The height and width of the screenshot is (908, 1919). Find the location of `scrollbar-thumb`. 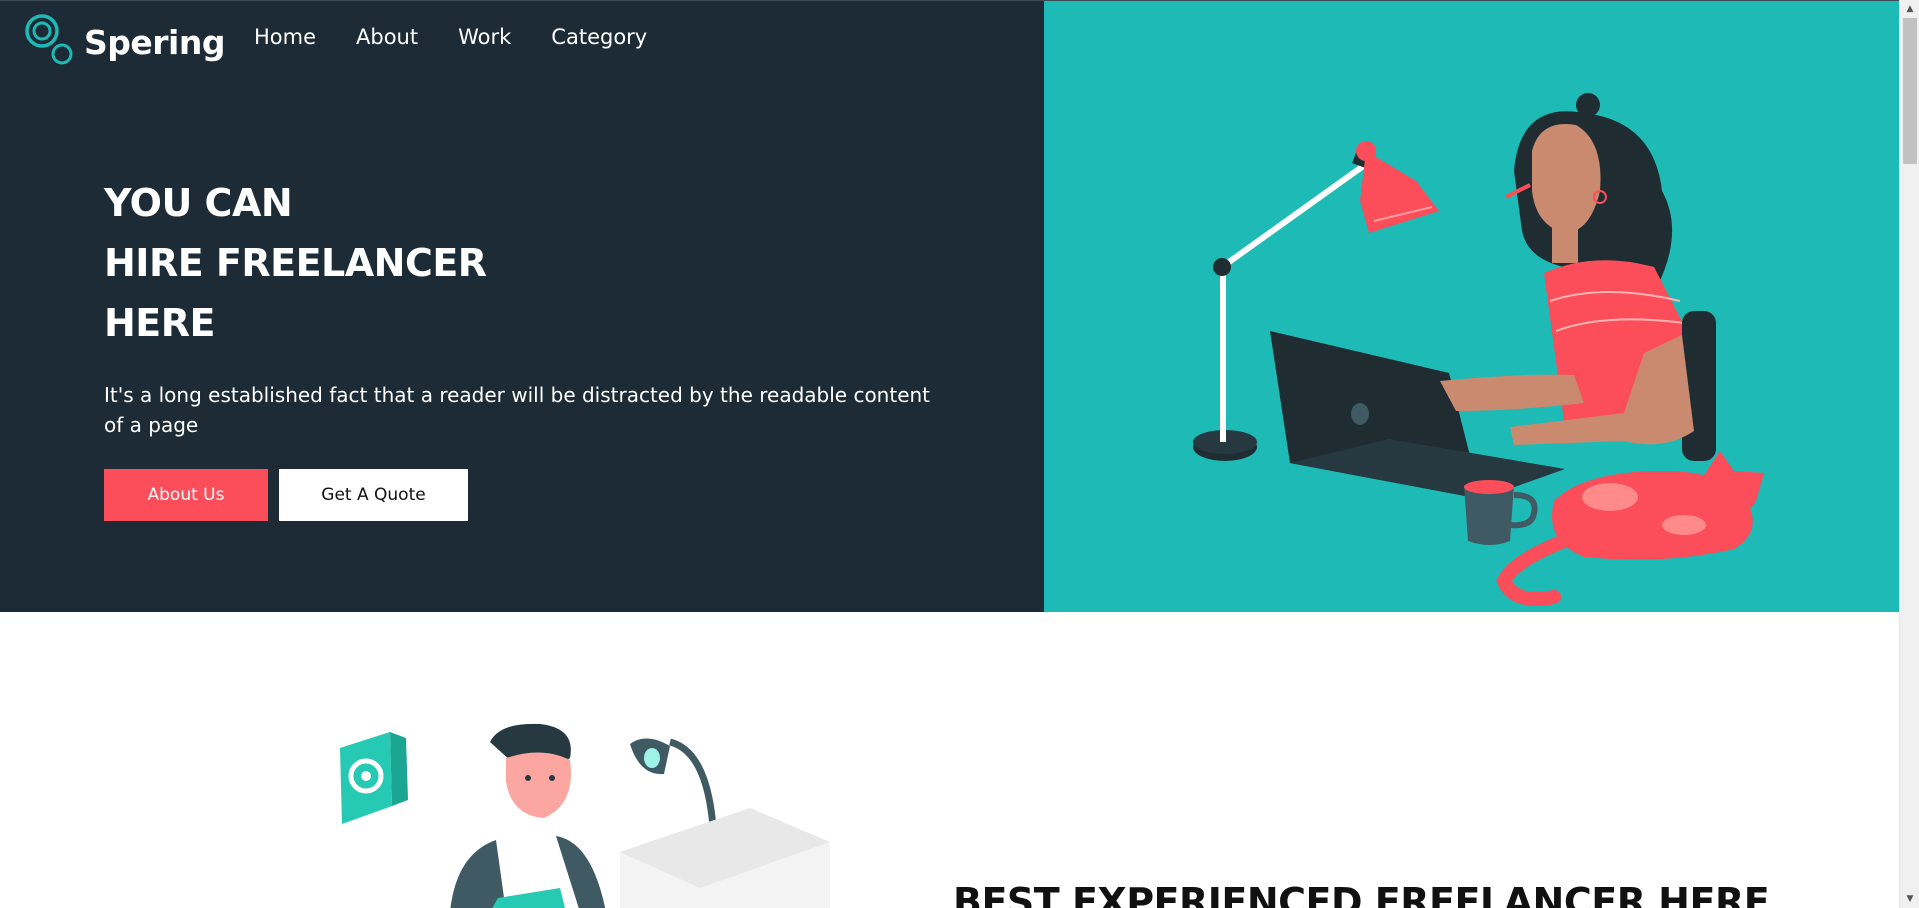

scrollbar-thumb is located at coordinates (1910, 91).